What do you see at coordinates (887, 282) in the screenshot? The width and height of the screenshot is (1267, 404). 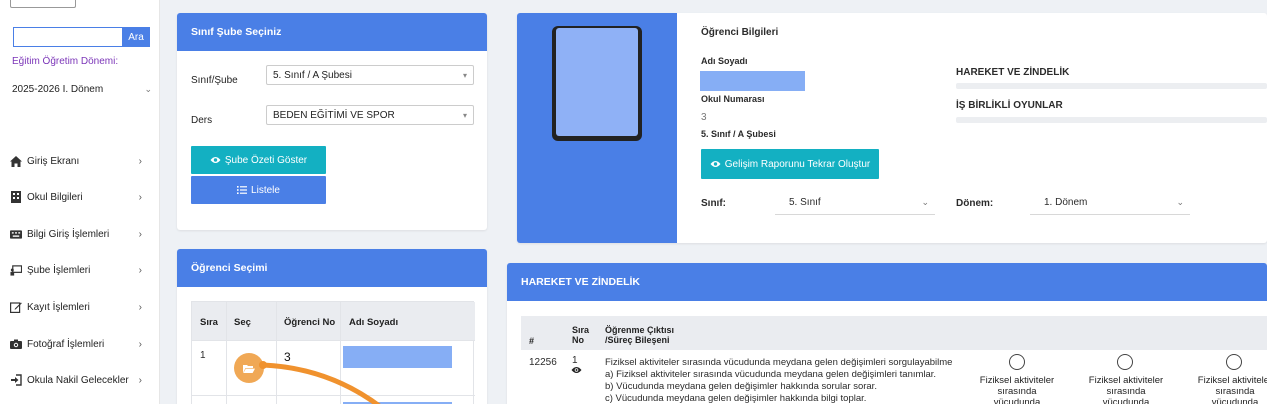 I see `card-header: HAREKET VE ZİNDELİK` at bounding box center [887, 282].